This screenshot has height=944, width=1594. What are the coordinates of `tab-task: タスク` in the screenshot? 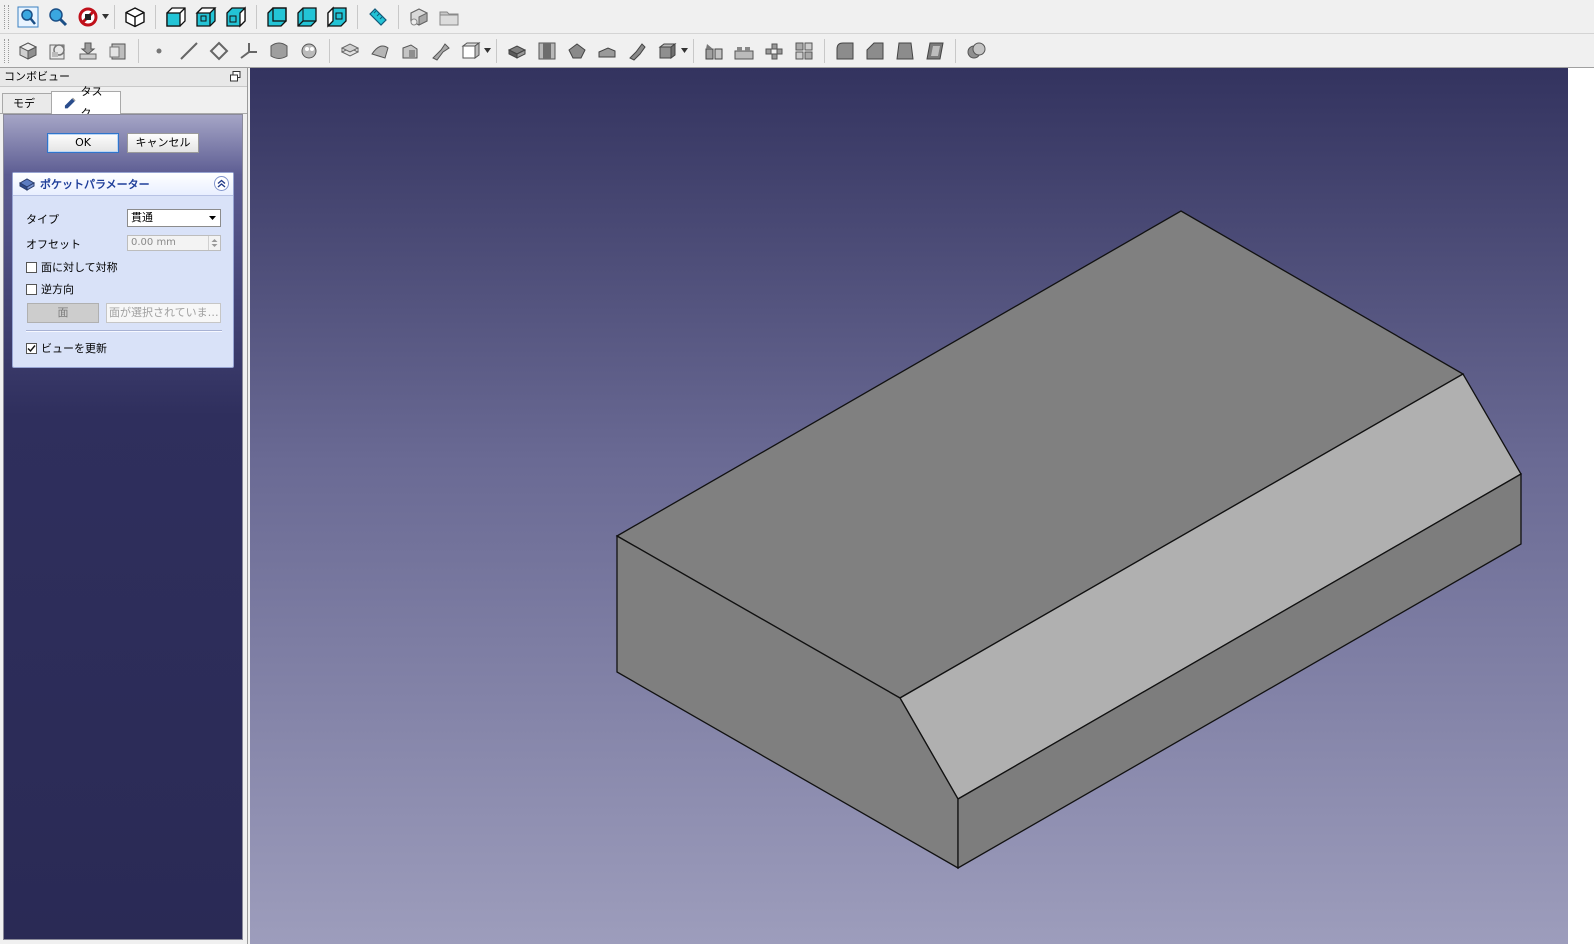 It's located at (86, 102).